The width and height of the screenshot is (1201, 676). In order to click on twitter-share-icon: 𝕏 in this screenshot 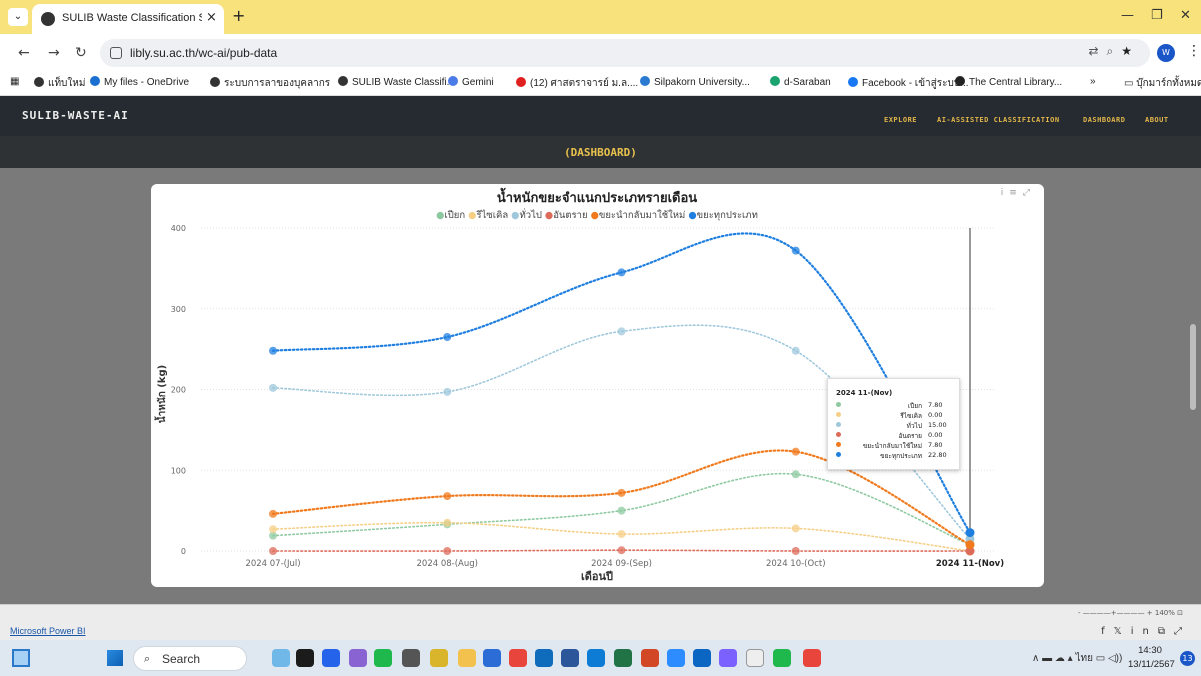, I will do `click(1122, 631)`.